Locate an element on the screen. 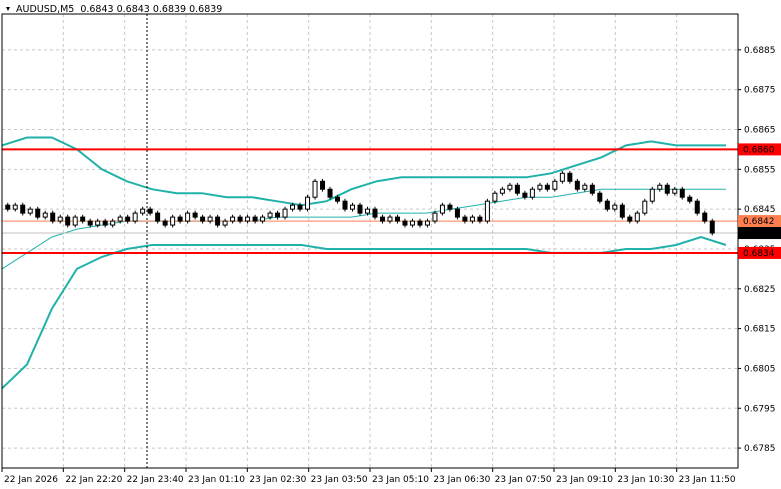 This screenshot has width=781, height=489. x-tick-label: 23 Jan 09:10 is located at coordinates (584, 480).